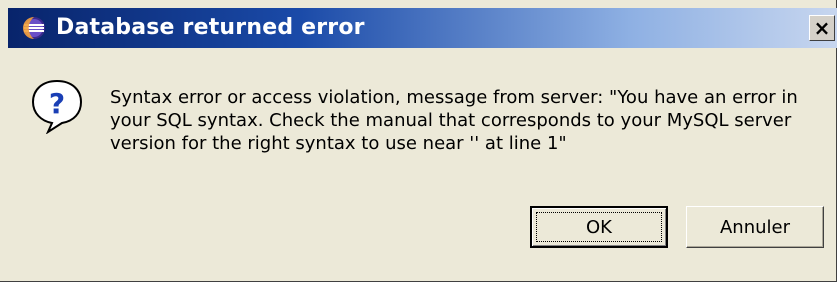 The width and height of the screenshot is (839, 284). I want to click on ok-button: OK, so click(599, 227).